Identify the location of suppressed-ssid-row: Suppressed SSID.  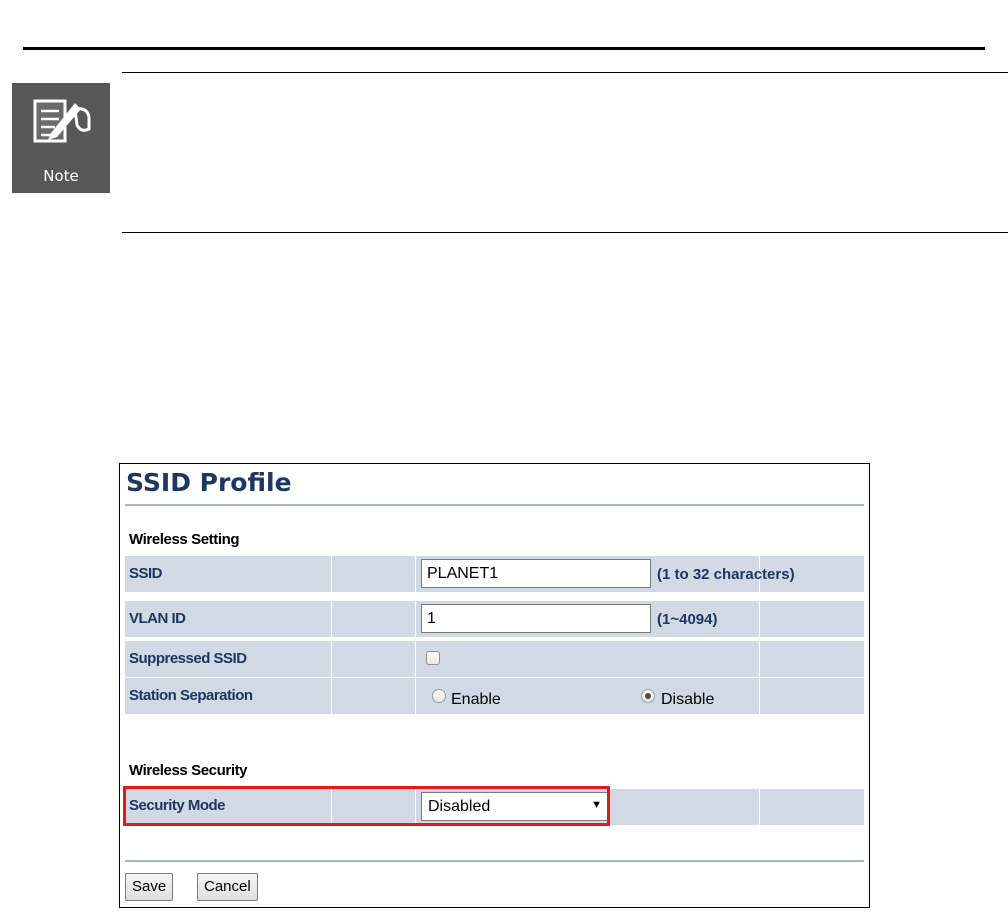
(494, 659).